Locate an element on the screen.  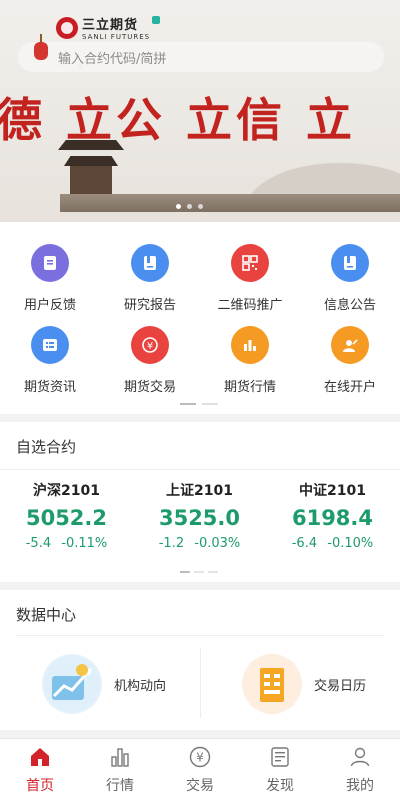
tab-mine: 我的 is located at coordinates (360, 769).